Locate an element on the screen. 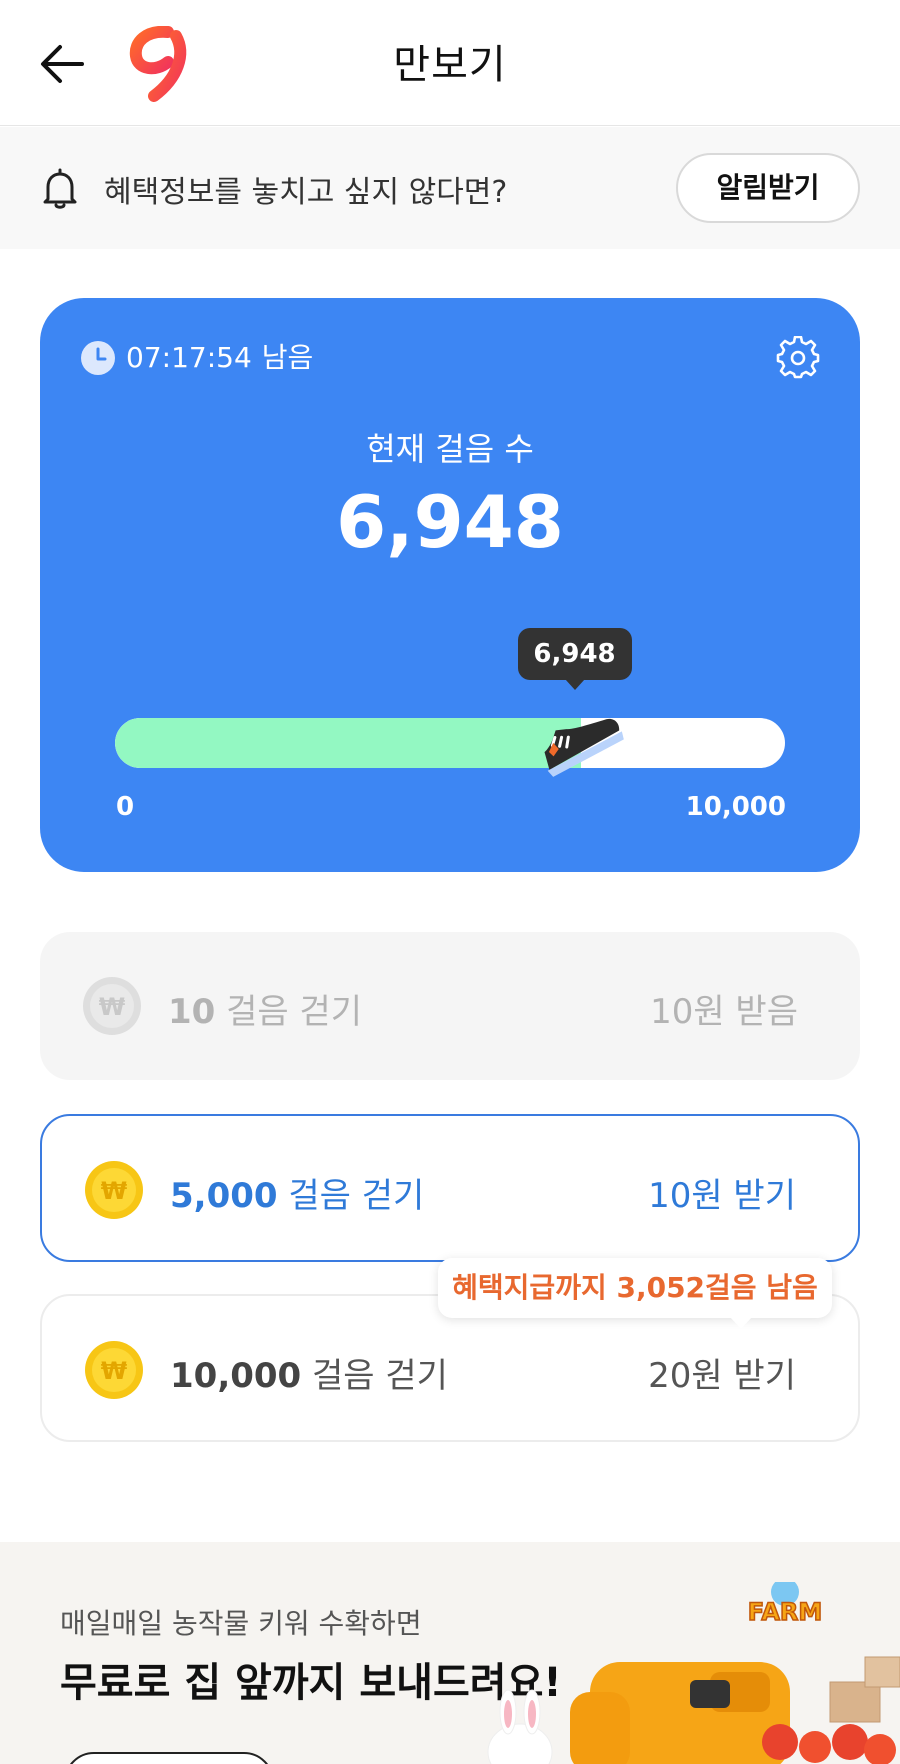  timer-suffix: 남음 is located at coordinates (287, 357).